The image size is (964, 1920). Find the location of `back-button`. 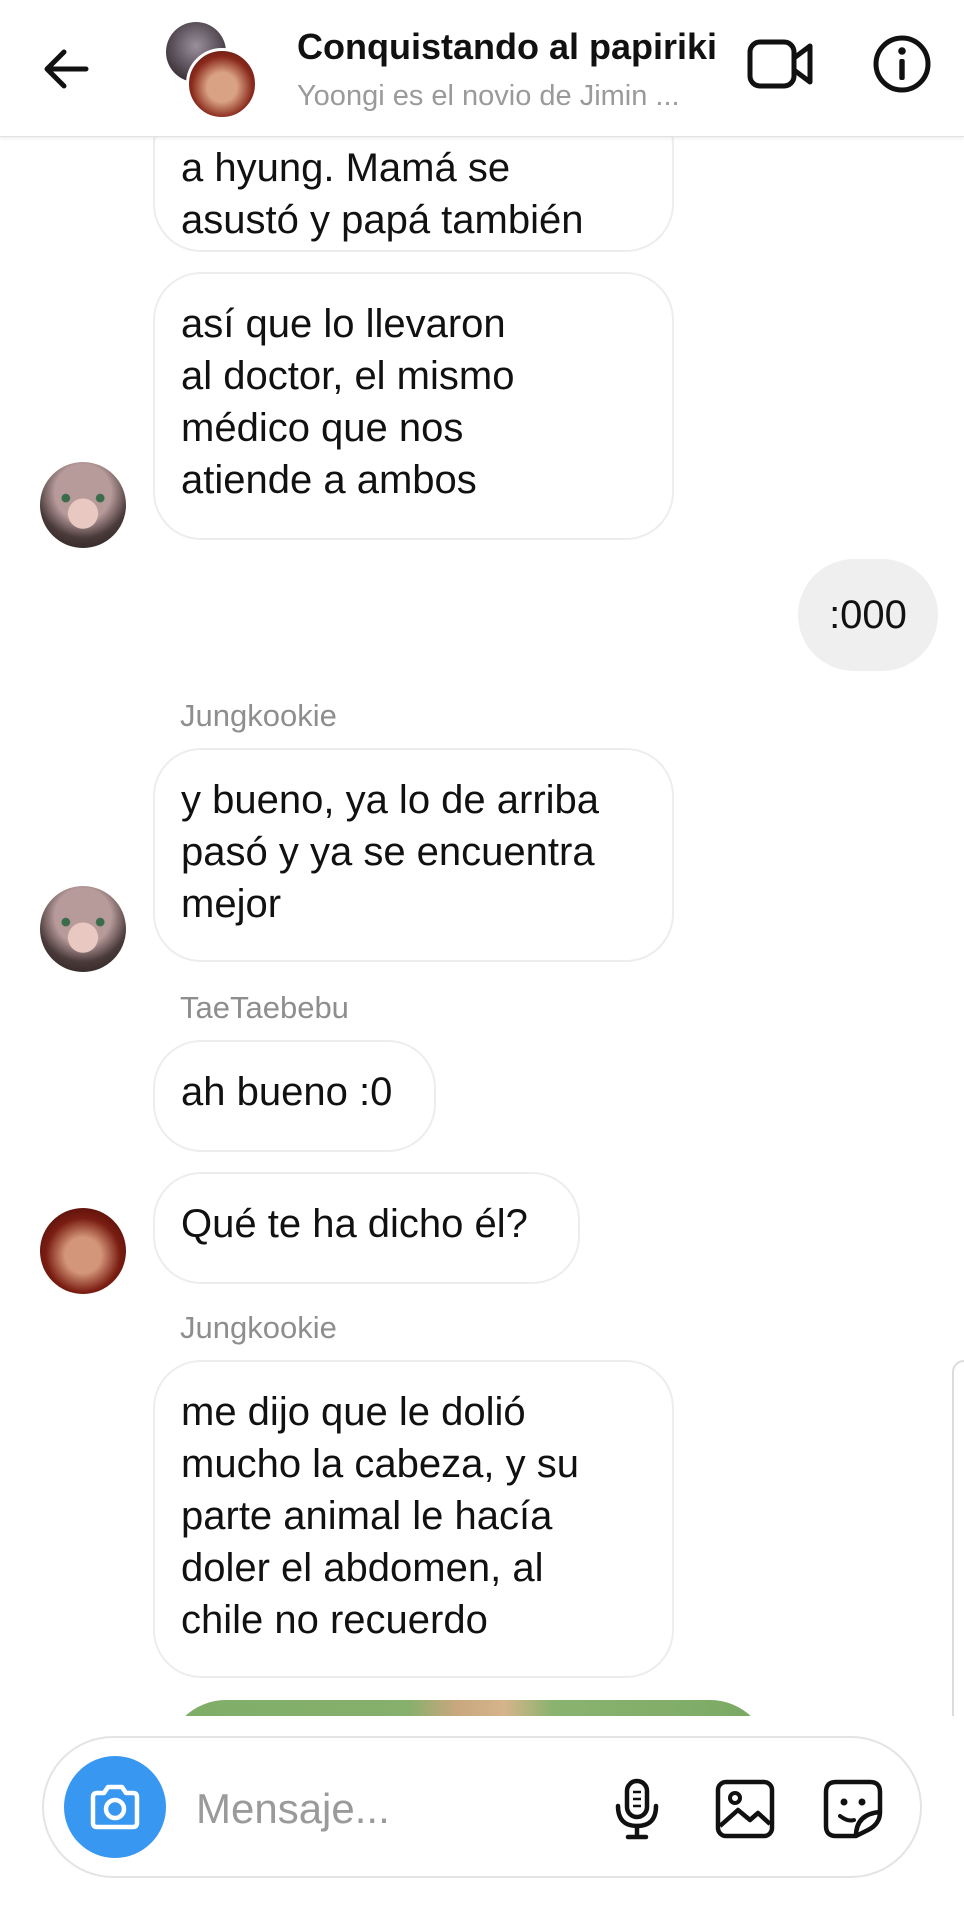

back-button is located at coordinates (67, 69).